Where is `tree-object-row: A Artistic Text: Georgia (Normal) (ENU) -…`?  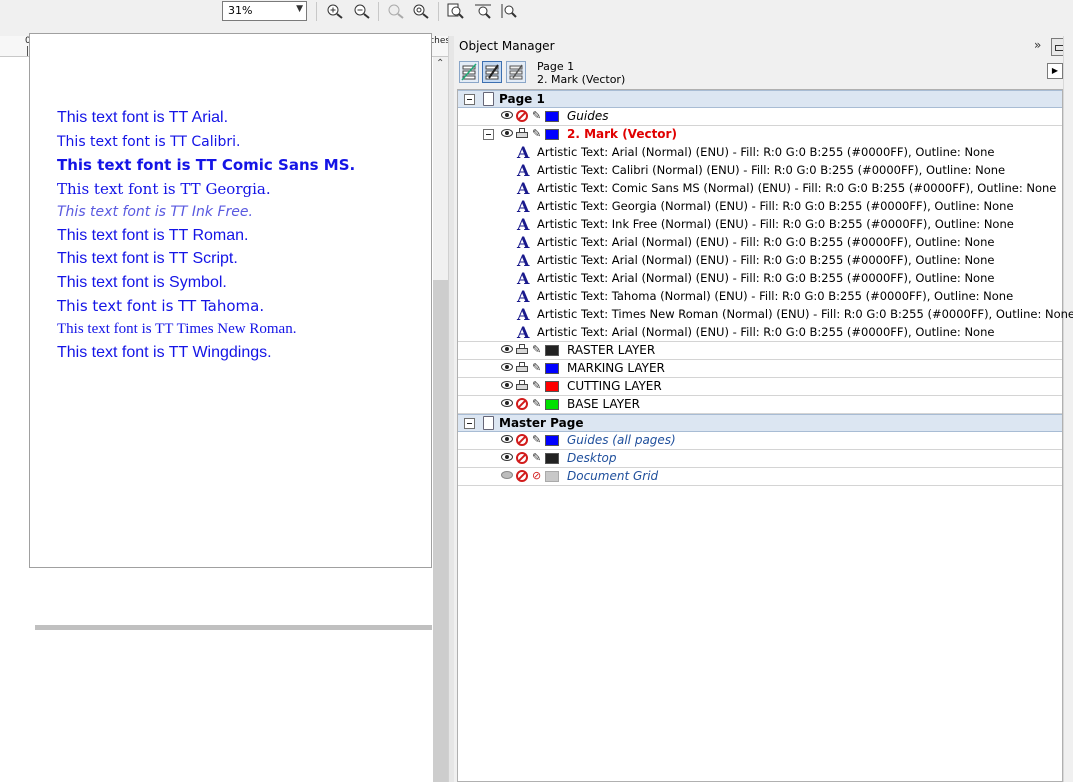
tree-object-row: A Artistic Text: Georgia (Normal) (ENU) -… is located at coordinates (760, 206).